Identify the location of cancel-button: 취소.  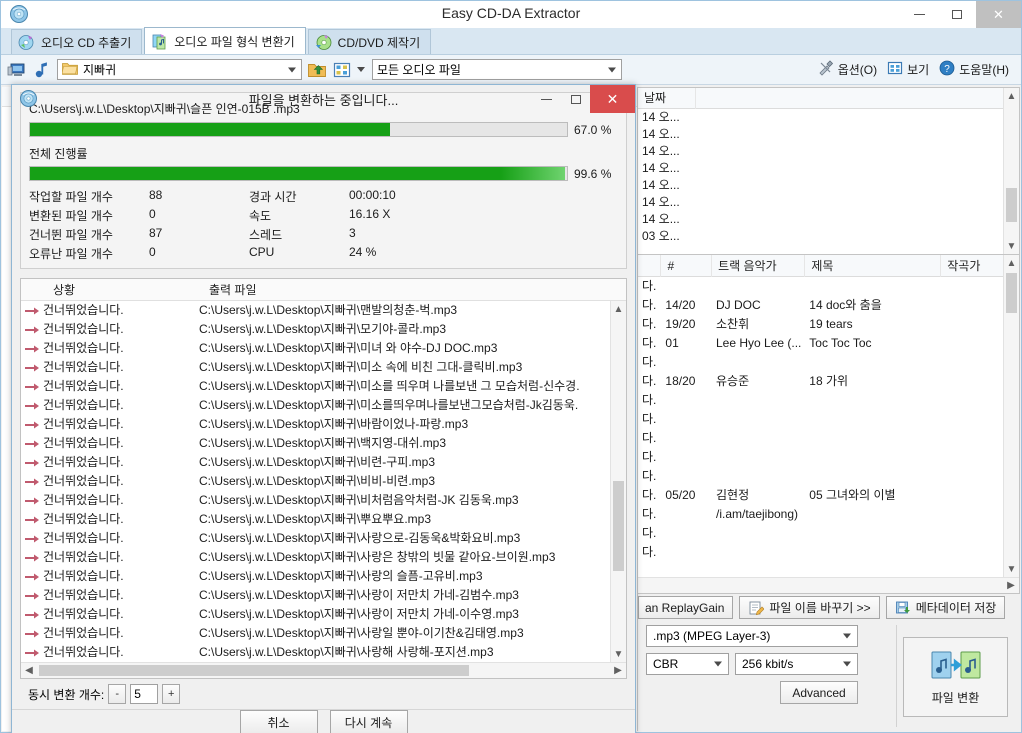
(278, 721).